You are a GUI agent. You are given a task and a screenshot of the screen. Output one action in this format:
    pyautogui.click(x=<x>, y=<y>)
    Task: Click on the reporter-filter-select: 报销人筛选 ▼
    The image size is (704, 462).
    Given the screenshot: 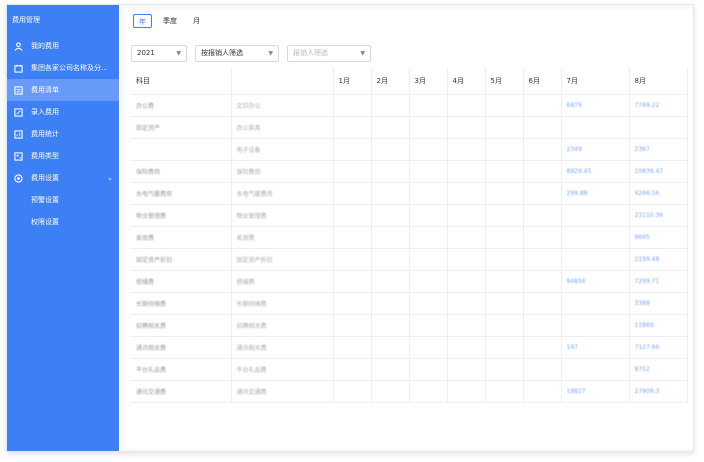 What is the action you would take?
    pyautogui.click(x=329, y=53)
    